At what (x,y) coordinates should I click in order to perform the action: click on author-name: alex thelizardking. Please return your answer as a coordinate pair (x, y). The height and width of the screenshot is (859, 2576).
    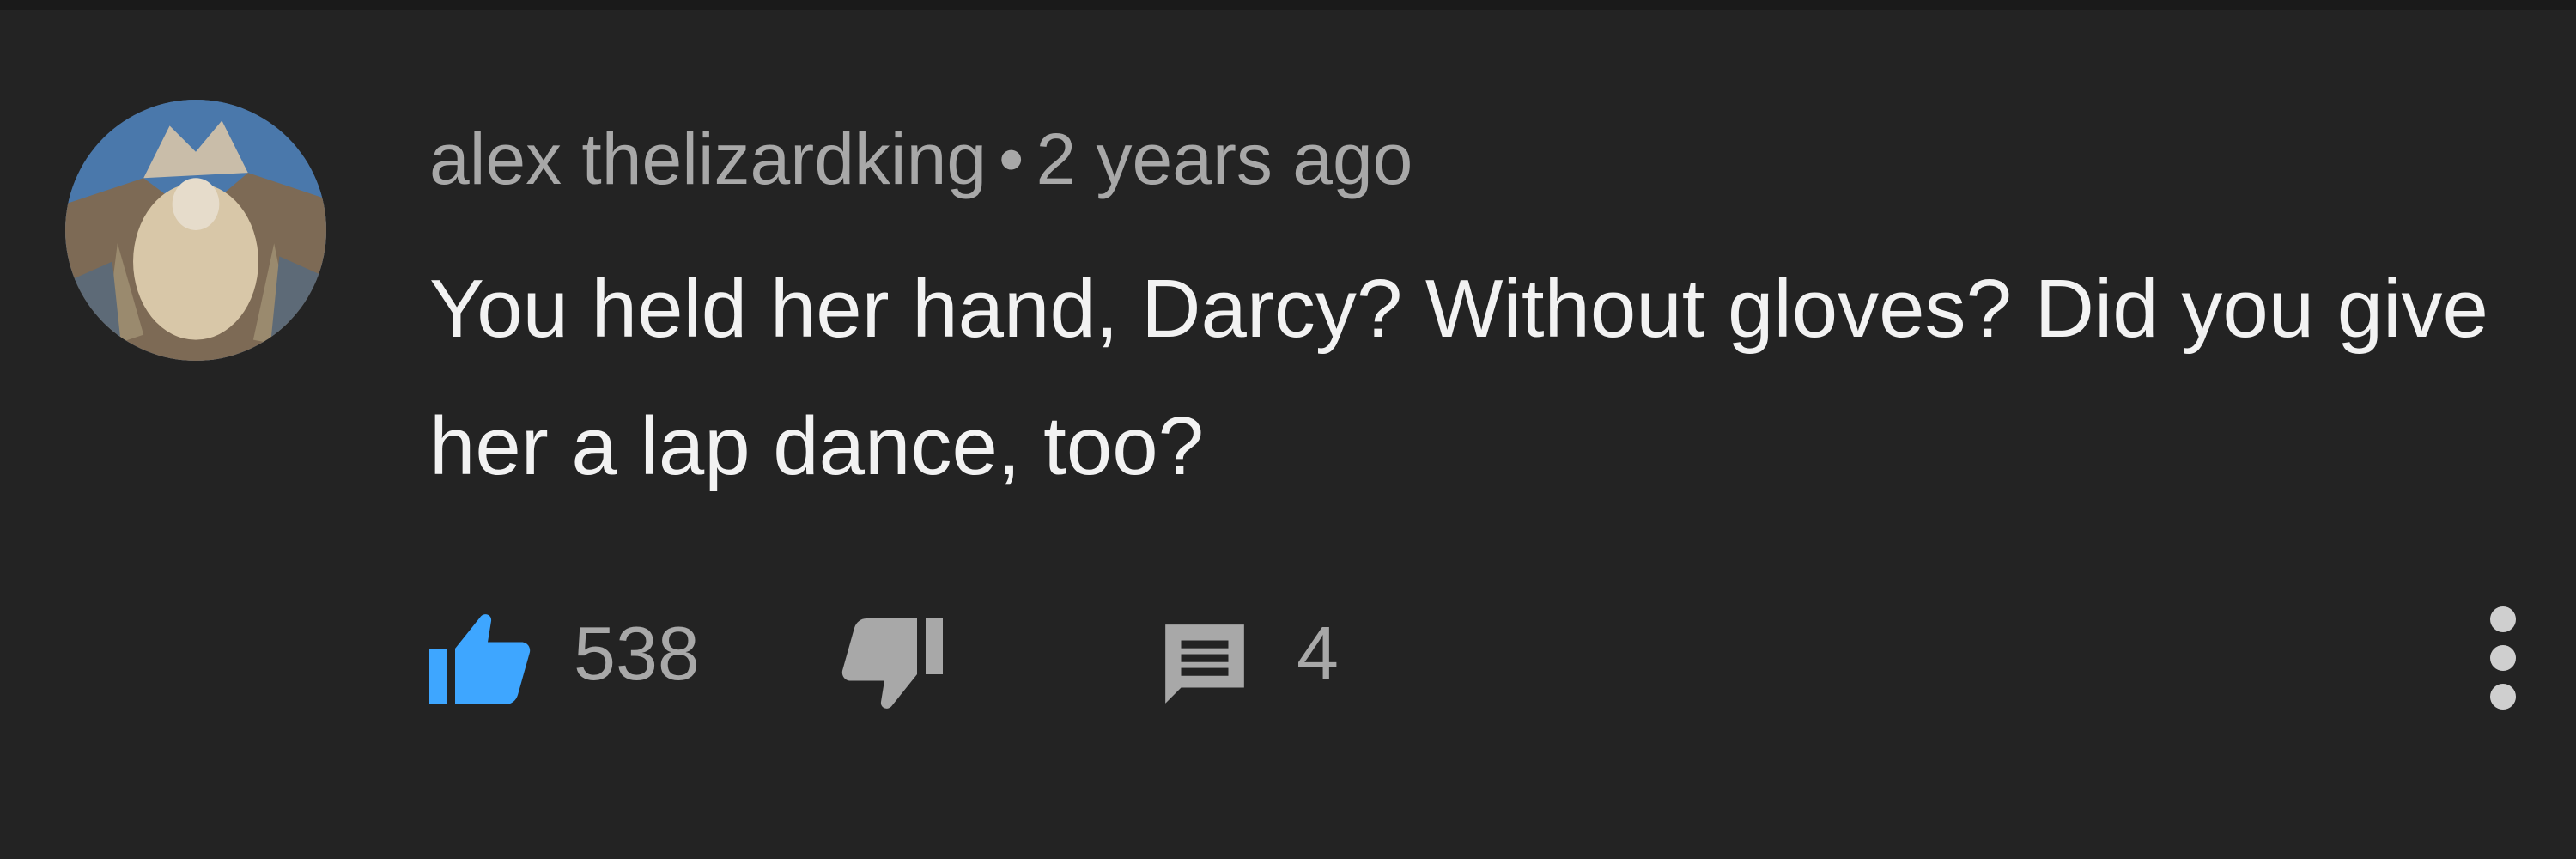
    Looking at the image, I should click on (708, 159).